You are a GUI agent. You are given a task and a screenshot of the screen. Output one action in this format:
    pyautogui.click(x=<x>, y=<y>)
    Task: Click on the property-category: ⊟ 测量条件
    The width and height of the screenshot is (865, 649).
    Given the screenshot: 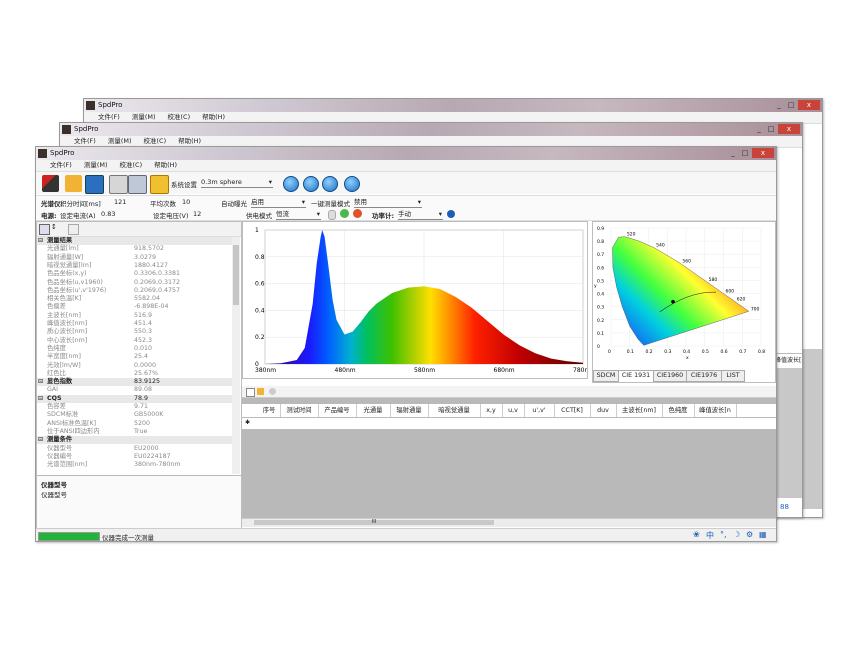 What is the action you would take?
    pyautogui.click(x=134, y=440)
    